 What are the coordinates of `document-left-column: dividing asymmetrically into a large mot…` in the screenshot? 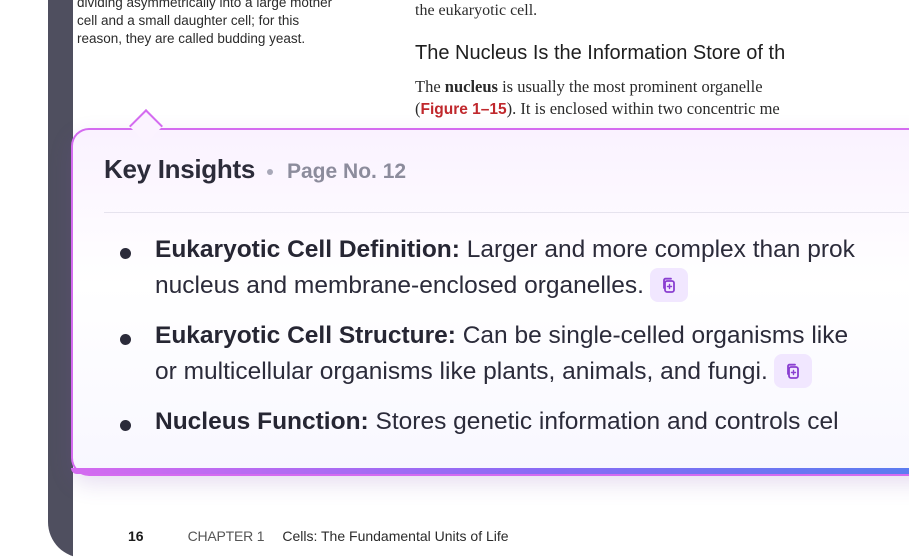 It's located at (227, 24).